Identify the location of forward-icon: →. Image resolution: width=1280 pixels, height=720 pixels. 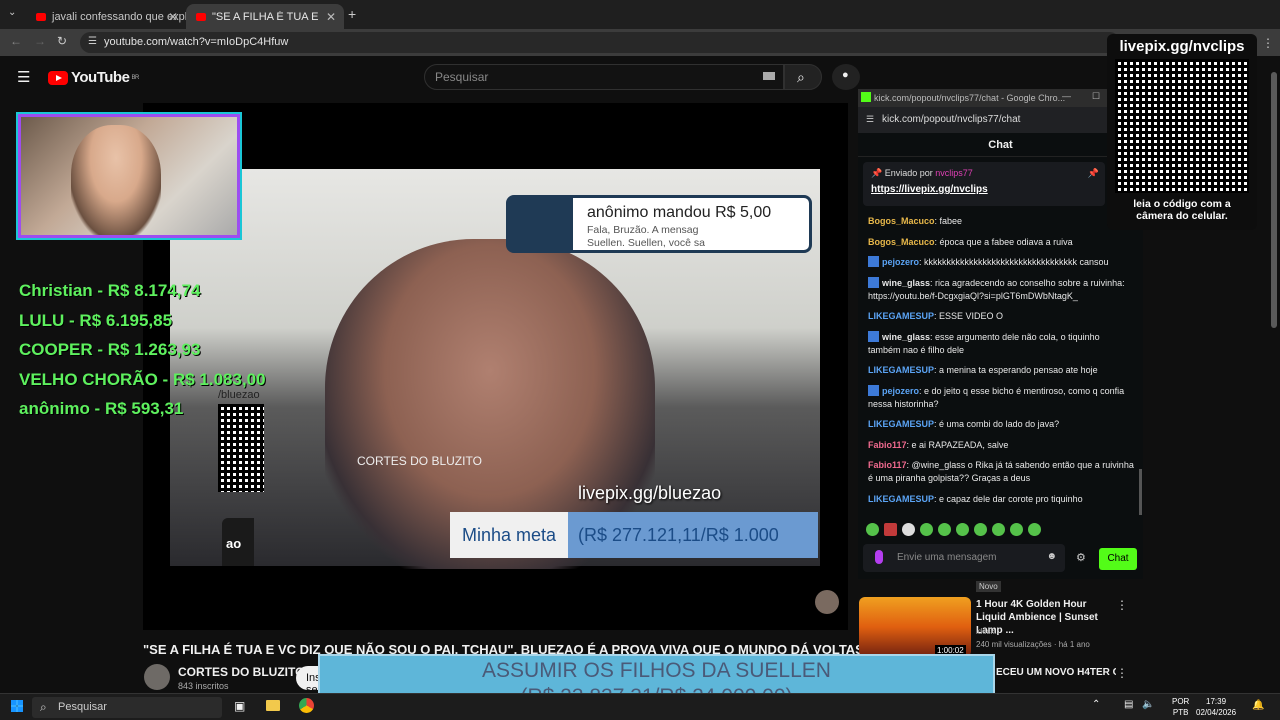
(40, 41).